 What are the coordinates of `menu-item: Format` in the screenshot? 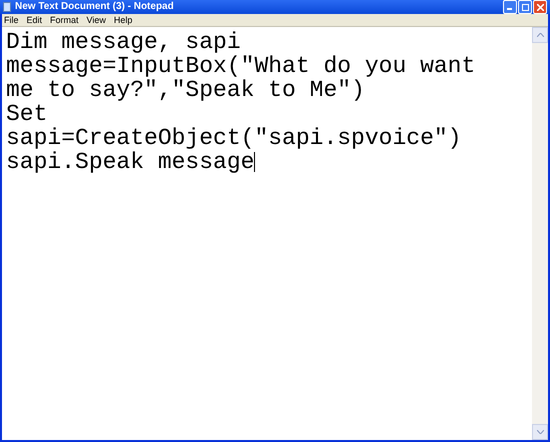 It's located at (64, 20).